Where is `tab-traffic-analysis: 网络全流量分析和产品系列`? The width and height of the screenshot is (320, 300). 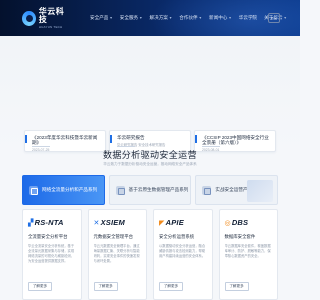 tab-traffic-analysis: 网络全流量分析和产品系列 is located at coordinates (63, 190).